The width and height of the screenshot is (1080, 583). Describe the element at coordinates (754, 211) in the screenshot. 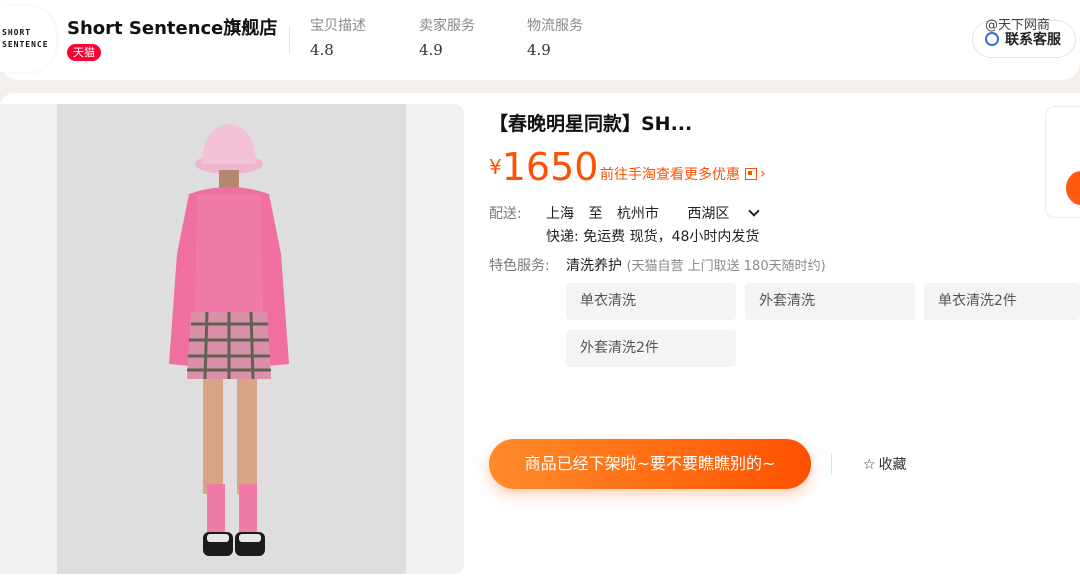

I see `chevron-down-icon` at that location.